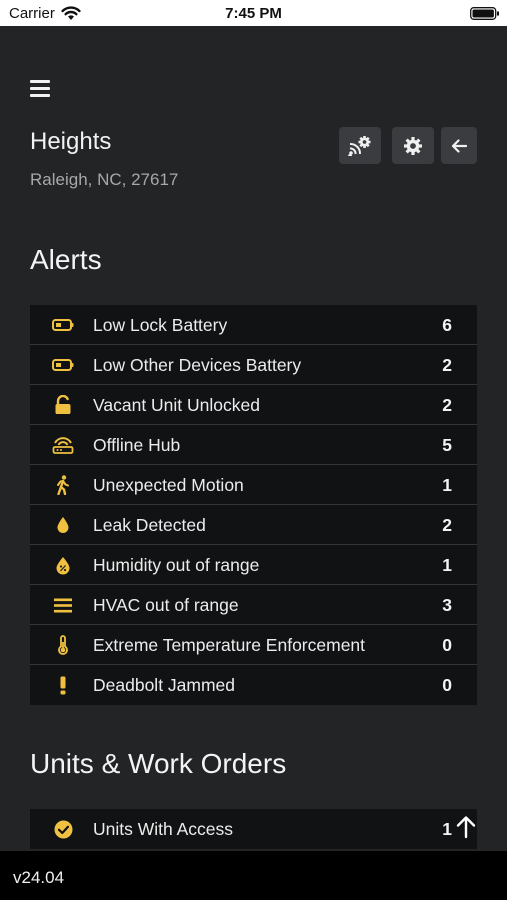 Image resolution: width=507 pixels, height=900 pixels. What do you see at coordinates (63, 829) in the screenshot?
I see `check-circle-icon` at bounding box center [63, 829].